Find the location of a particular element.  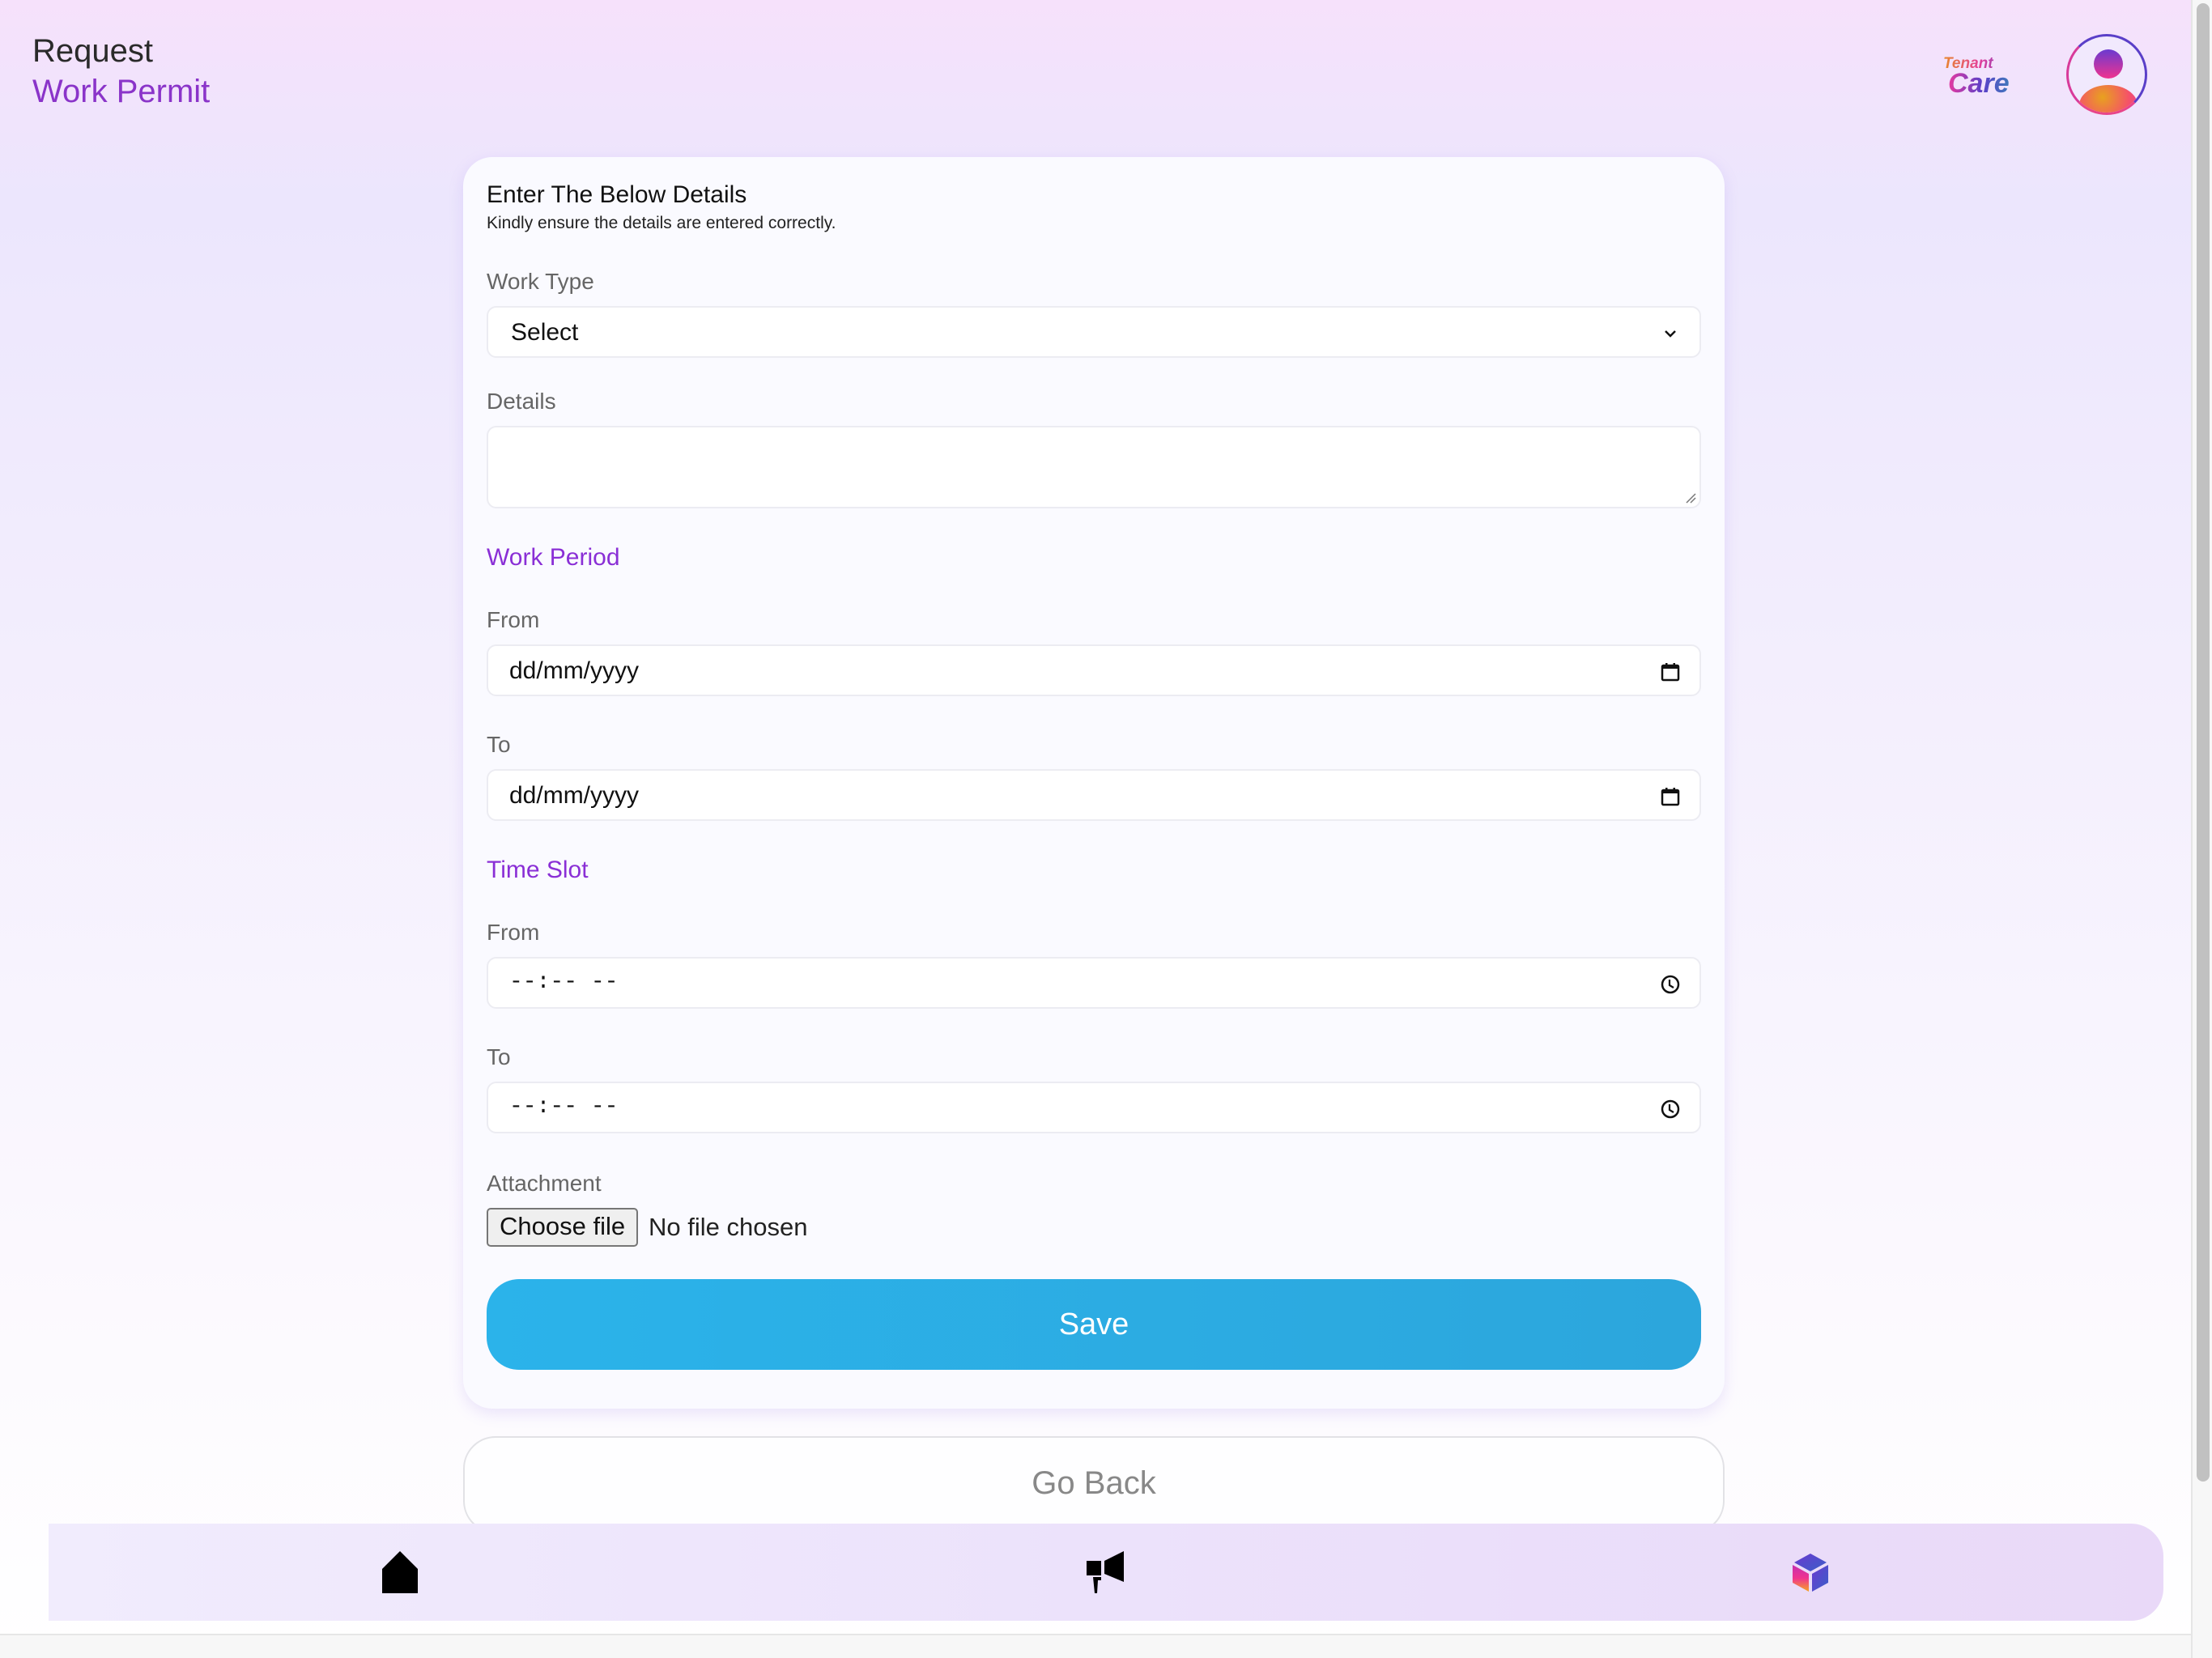

file-status: No file chosen is located at coordinates (728, 1227).